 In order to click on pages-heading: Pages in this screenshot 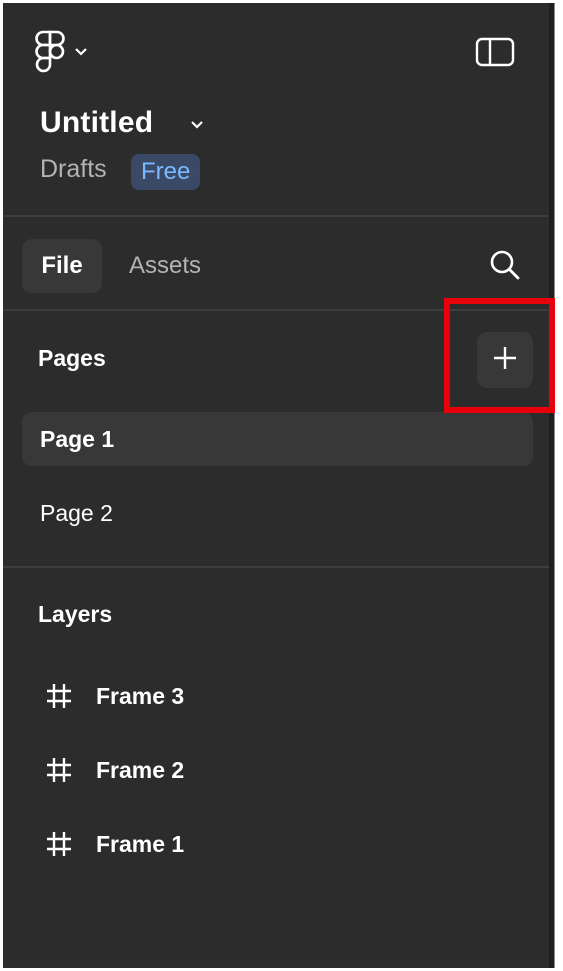, I will do `click(72, 358)`.